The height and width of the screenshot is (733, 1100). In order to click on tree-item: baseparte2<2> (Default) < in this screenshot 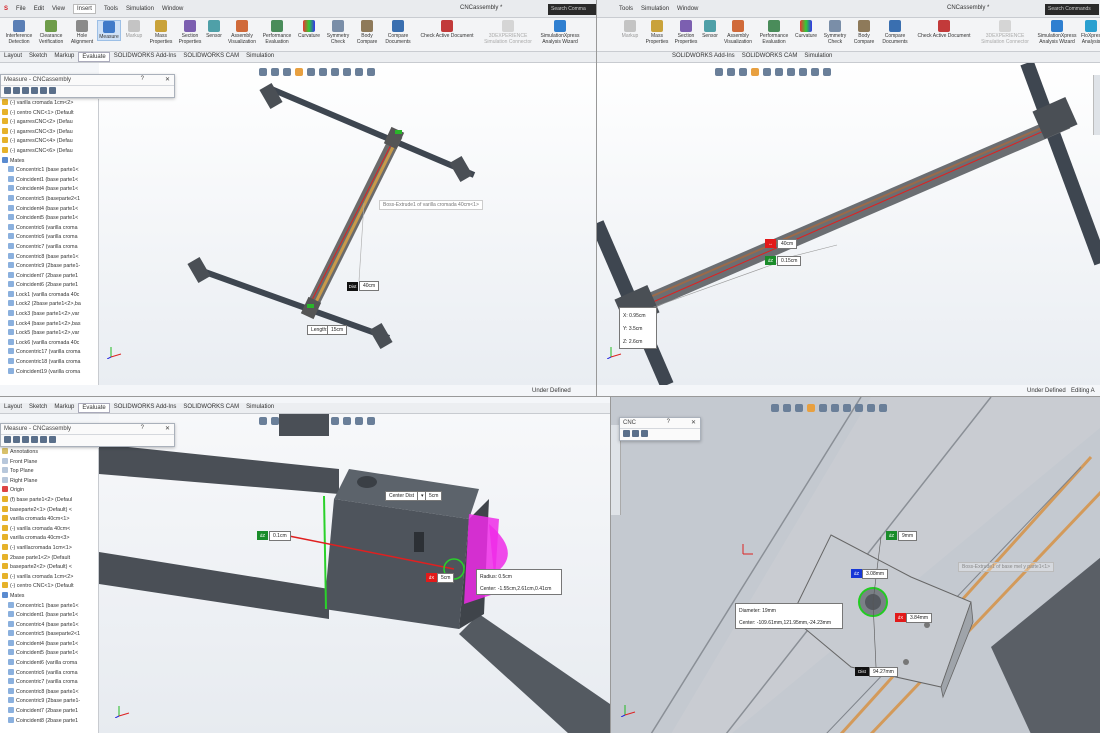, I will do `click(49, 568)`.